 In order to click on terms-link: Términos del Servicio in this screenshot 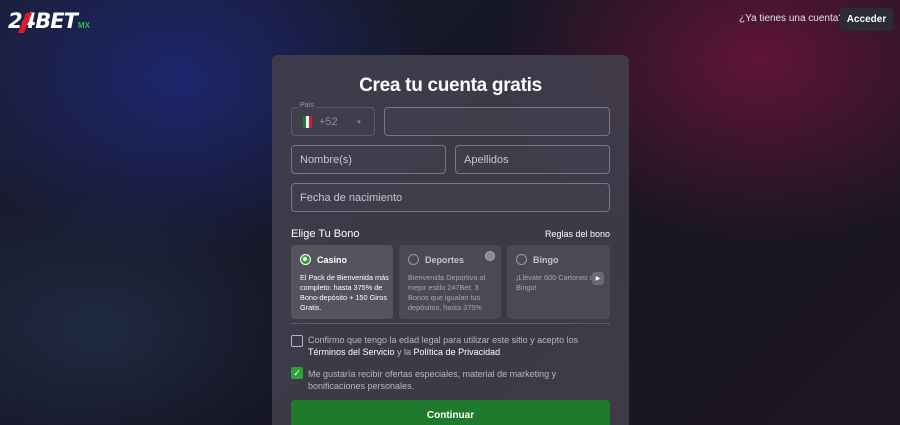, I will do `click(351, 352)`.